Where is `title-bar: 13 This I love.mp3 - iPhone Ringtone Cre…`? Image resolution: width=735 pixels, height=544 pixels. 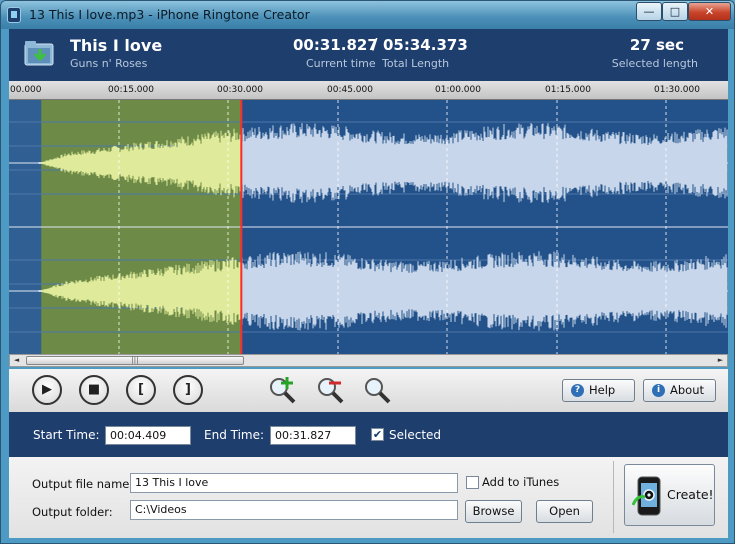 title-bar: 13 This I love.mp3 - iPhone Ringtone Cre… is located at coordinates (367, 15).